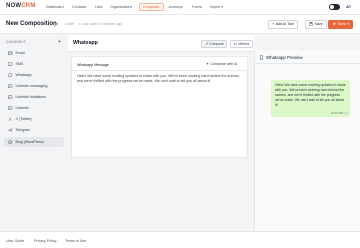 This screenshot has width=360, height=248. I want to click on channel-label: LinkedIn invitations, so click(31, 97).